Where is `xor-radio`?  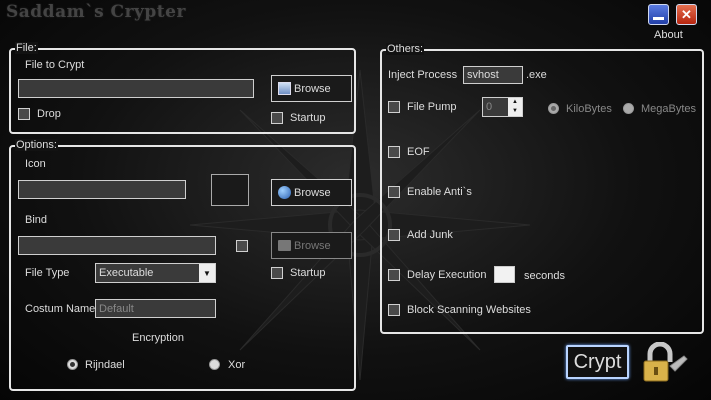 xor-radio is located at coordinates (214, 364).